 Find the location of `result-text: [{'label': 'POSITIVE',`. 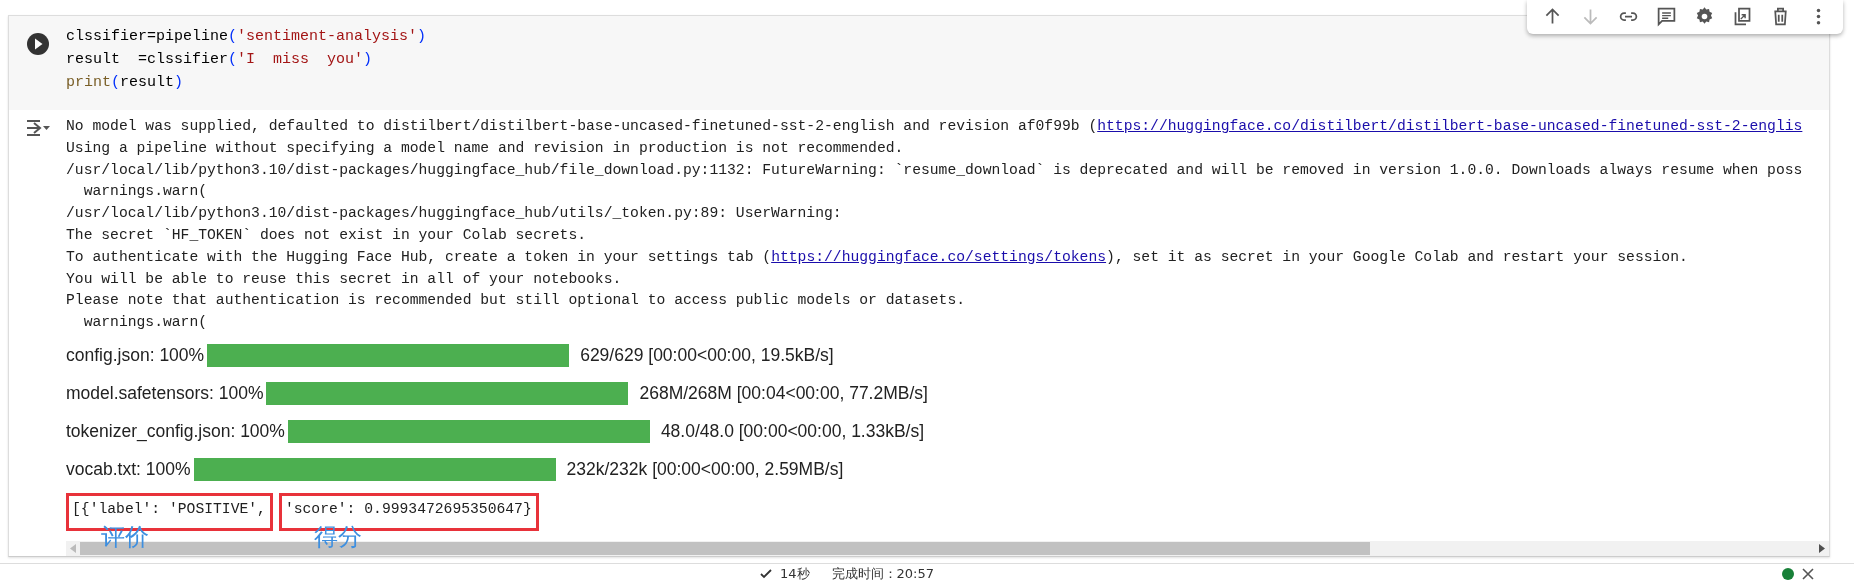

result-text: [{'label': 'POSITIVE', is located at coordinates (169, 508).